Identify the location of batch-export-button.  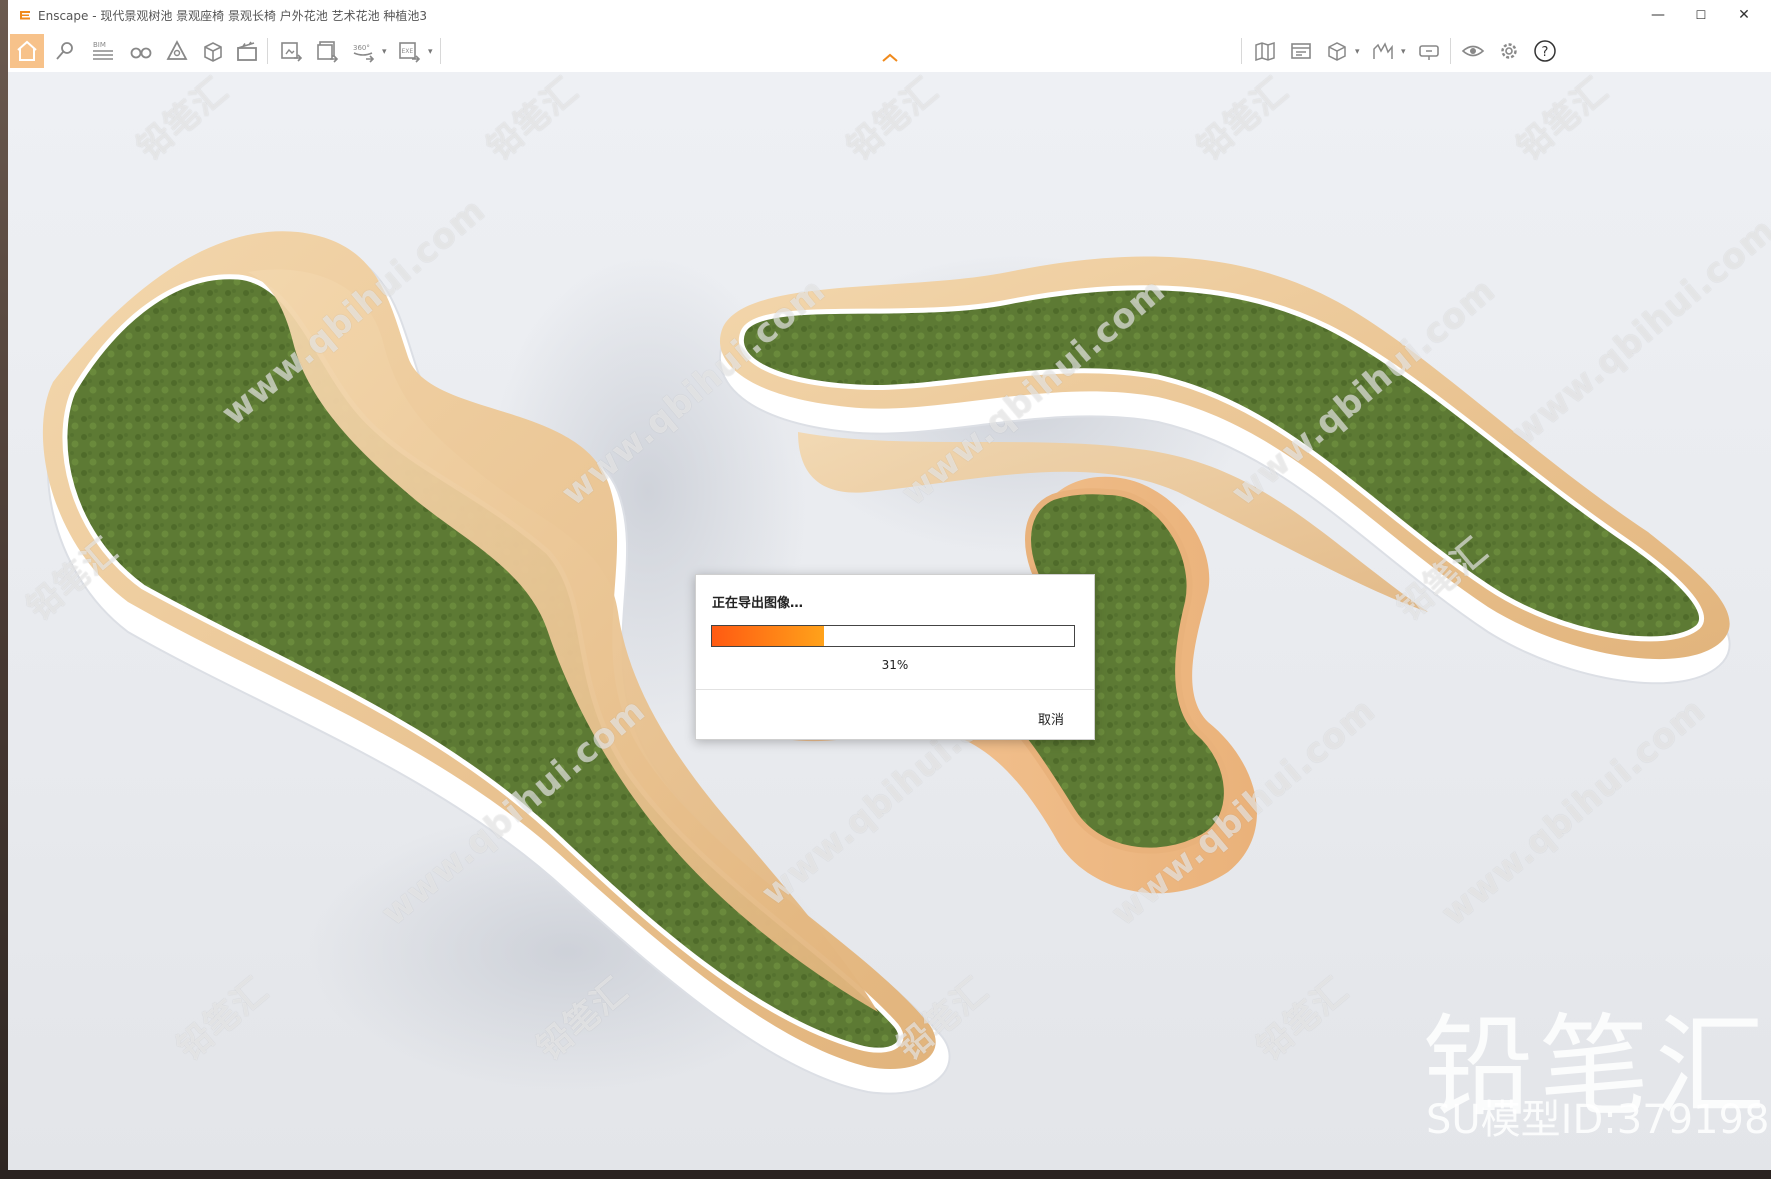
(327, 51).